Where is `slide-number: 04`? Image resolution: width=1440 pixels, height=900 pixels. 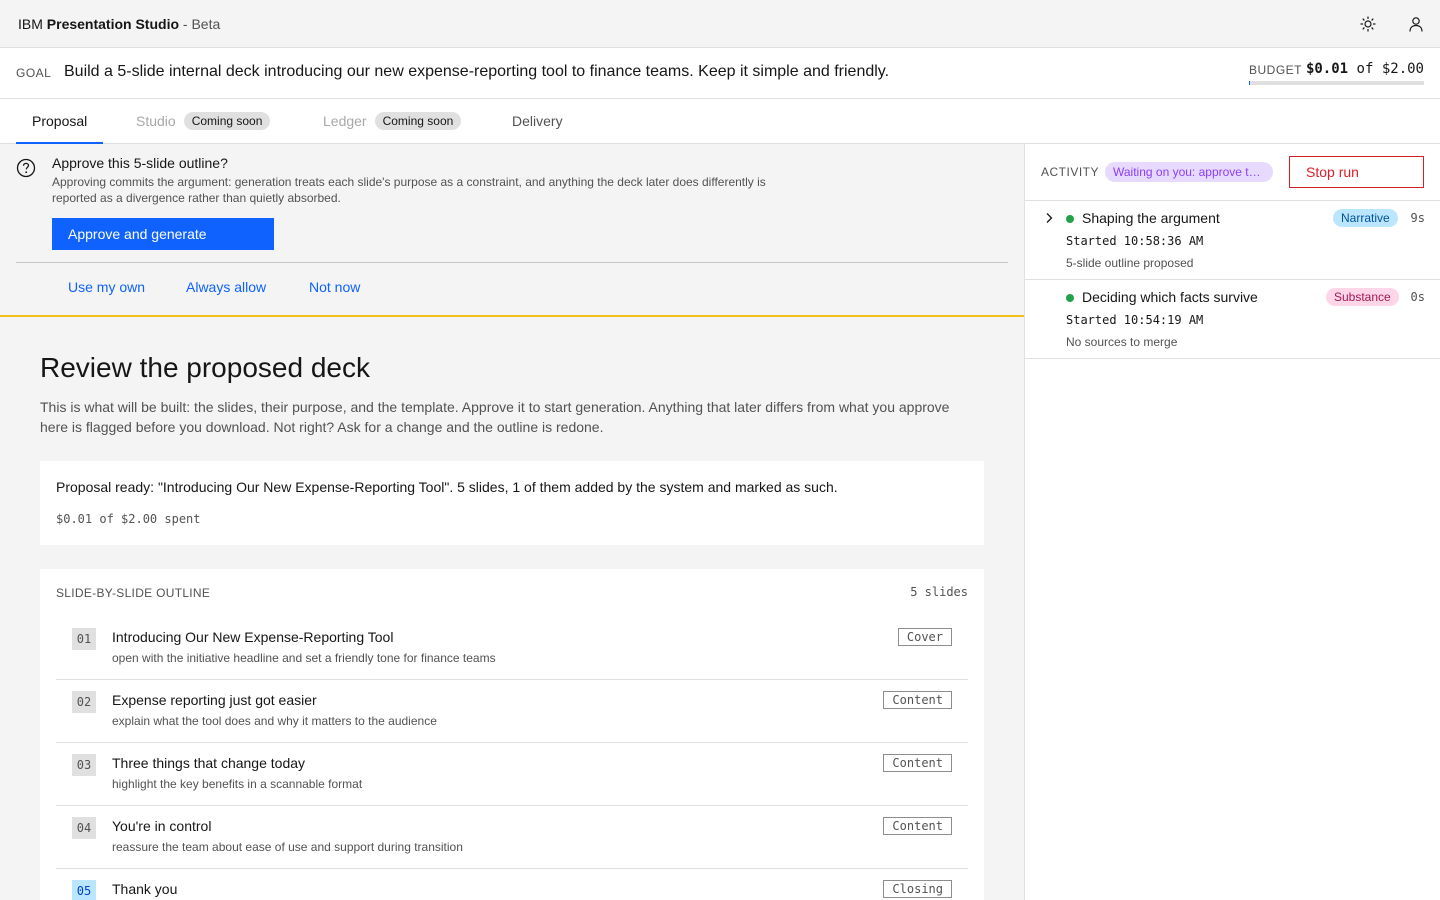
slide-number: 04 is located at coordinates (84, 828).